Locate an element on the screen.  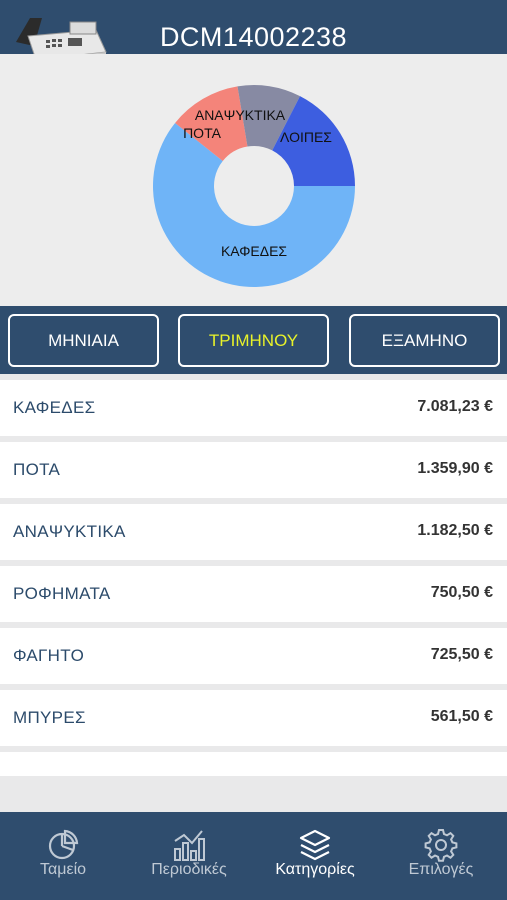
tab-categories: Κατηγορίες is located at coordinates (315, 856).